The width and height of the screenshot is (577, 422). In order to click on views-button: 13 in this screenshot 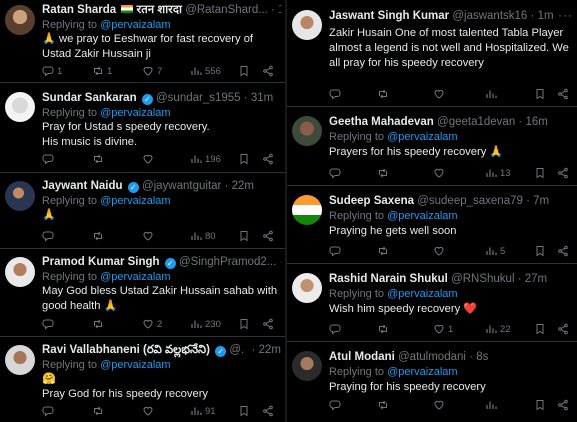, I will do `click(498, 173)`.